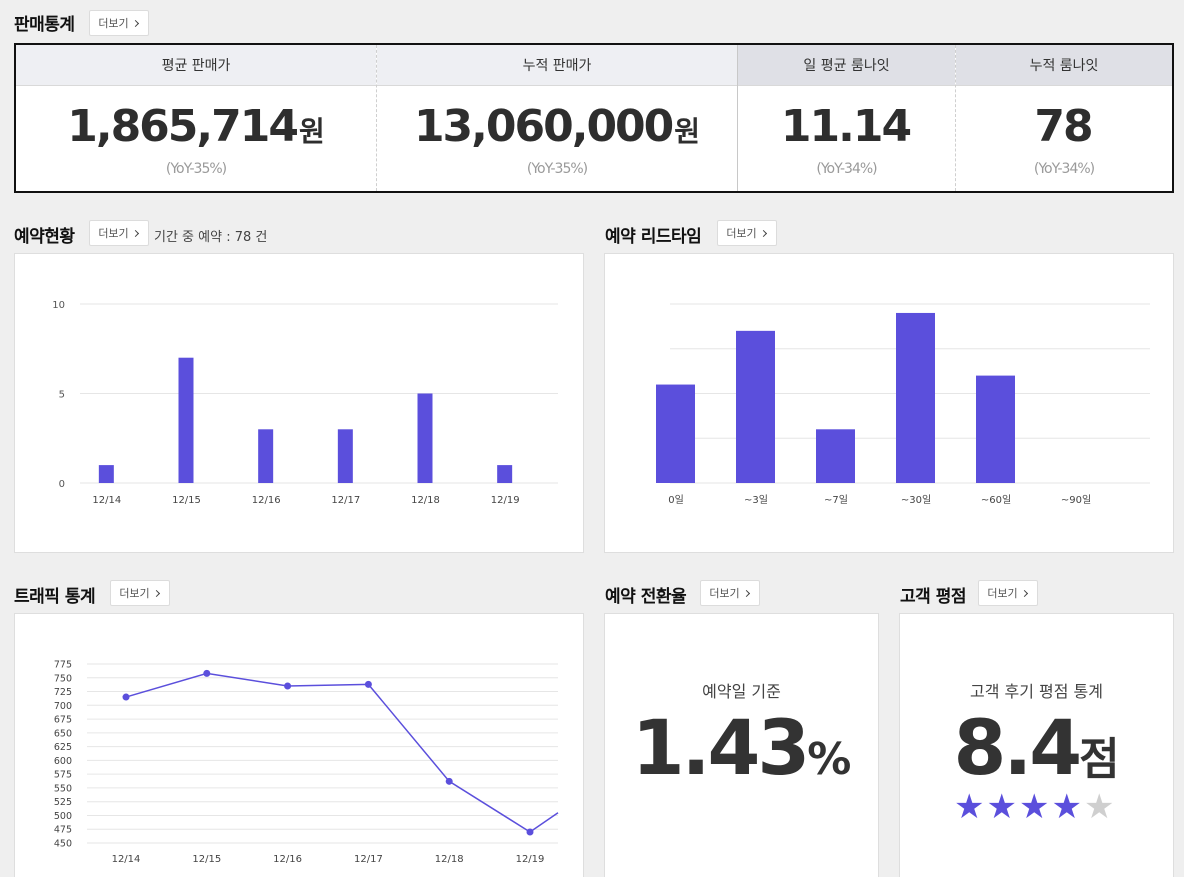 This screenshot has width=1184, height=877. Describe the element at coordinates (196, 126) in the screenshot. I see `stat-value: 1,865,714원` at that location.